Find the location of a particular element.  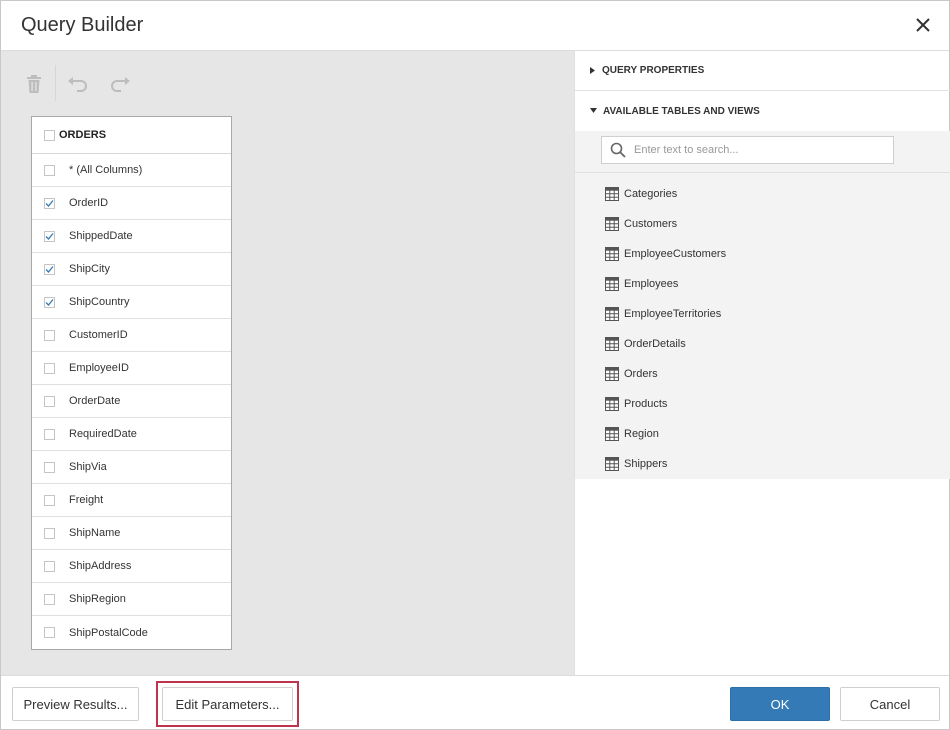

table-list-label: Region is located at coordinates (641, 434).